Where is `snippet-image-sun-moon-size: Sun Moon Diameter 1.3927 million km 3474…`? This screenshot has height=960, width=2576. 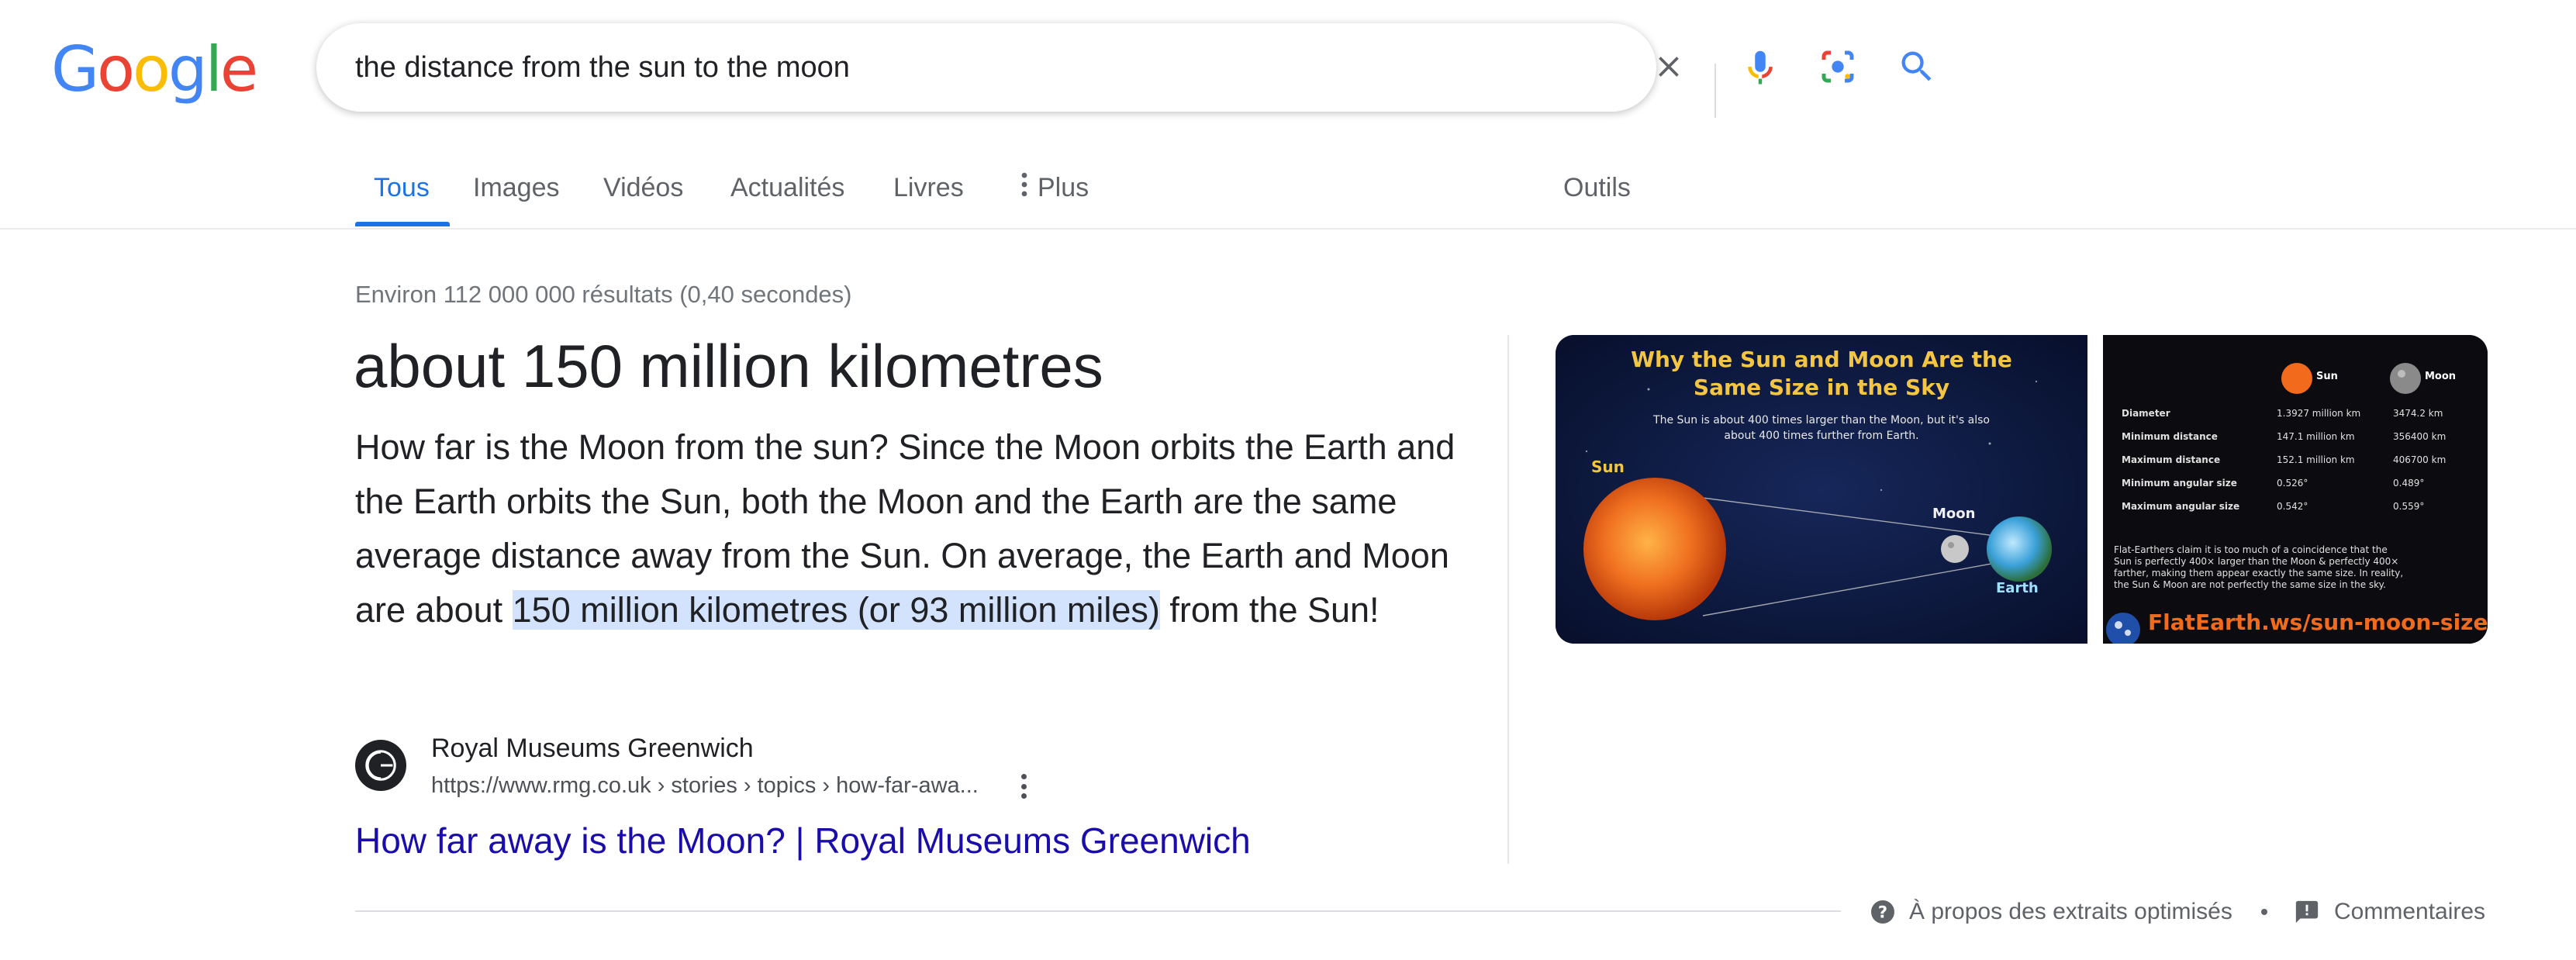 snippet-image-sun-moon-size: Sun Moon Diameter 1.3927 million km 3474… is located at coordinates (2295, 489).